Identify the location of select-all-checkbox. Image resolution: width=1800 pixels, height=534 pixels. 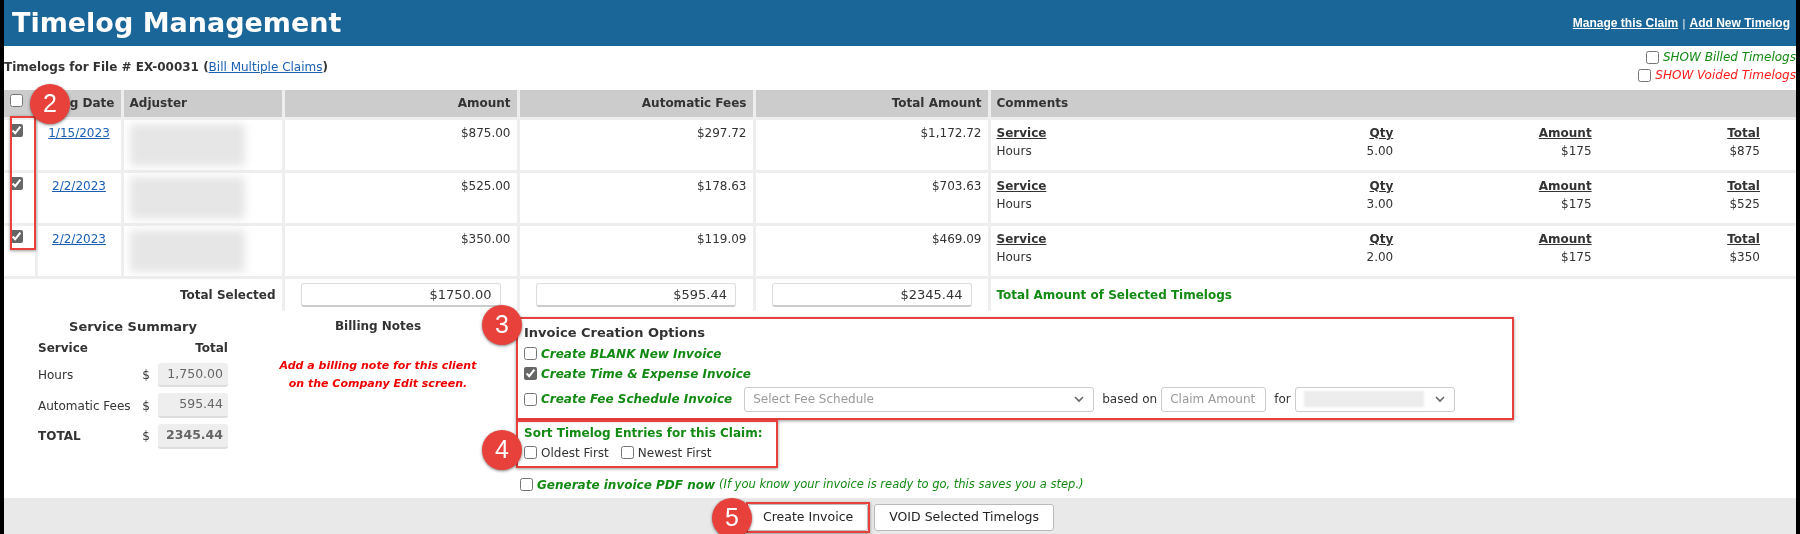
(16, 101).